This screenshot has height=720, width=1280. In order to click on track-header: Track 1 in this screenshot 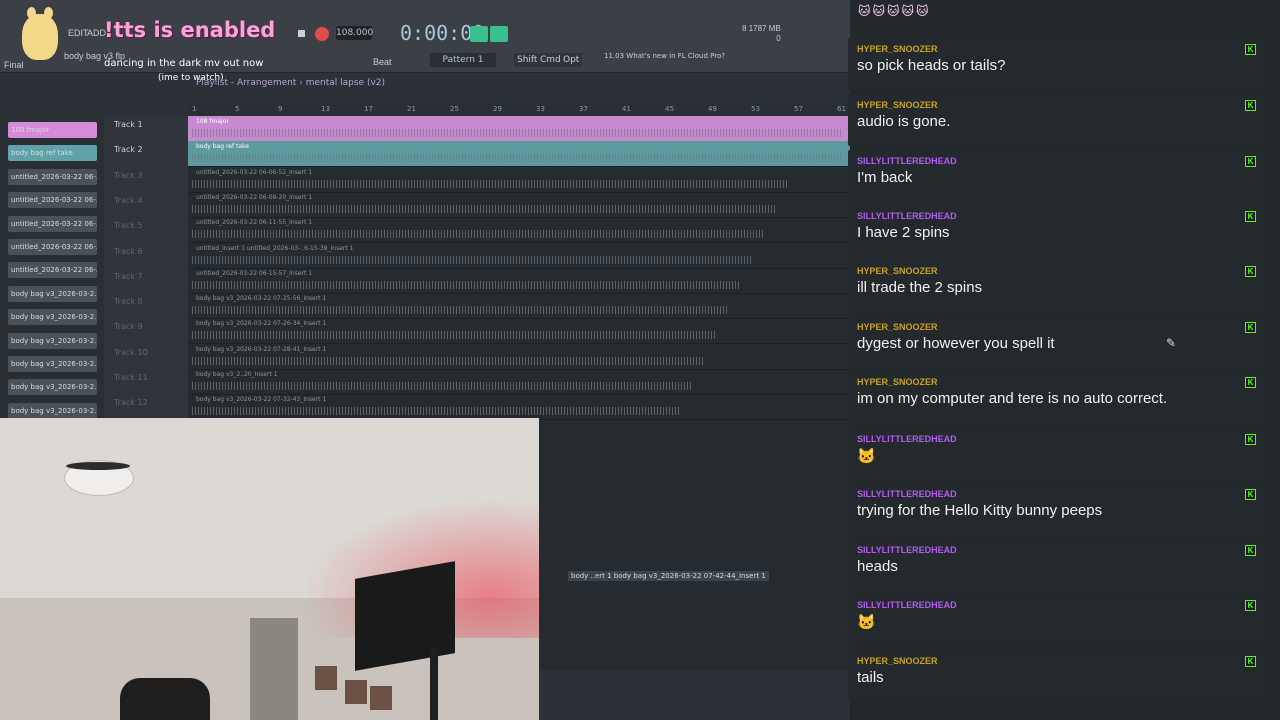, I will do `click(128, 124)`.